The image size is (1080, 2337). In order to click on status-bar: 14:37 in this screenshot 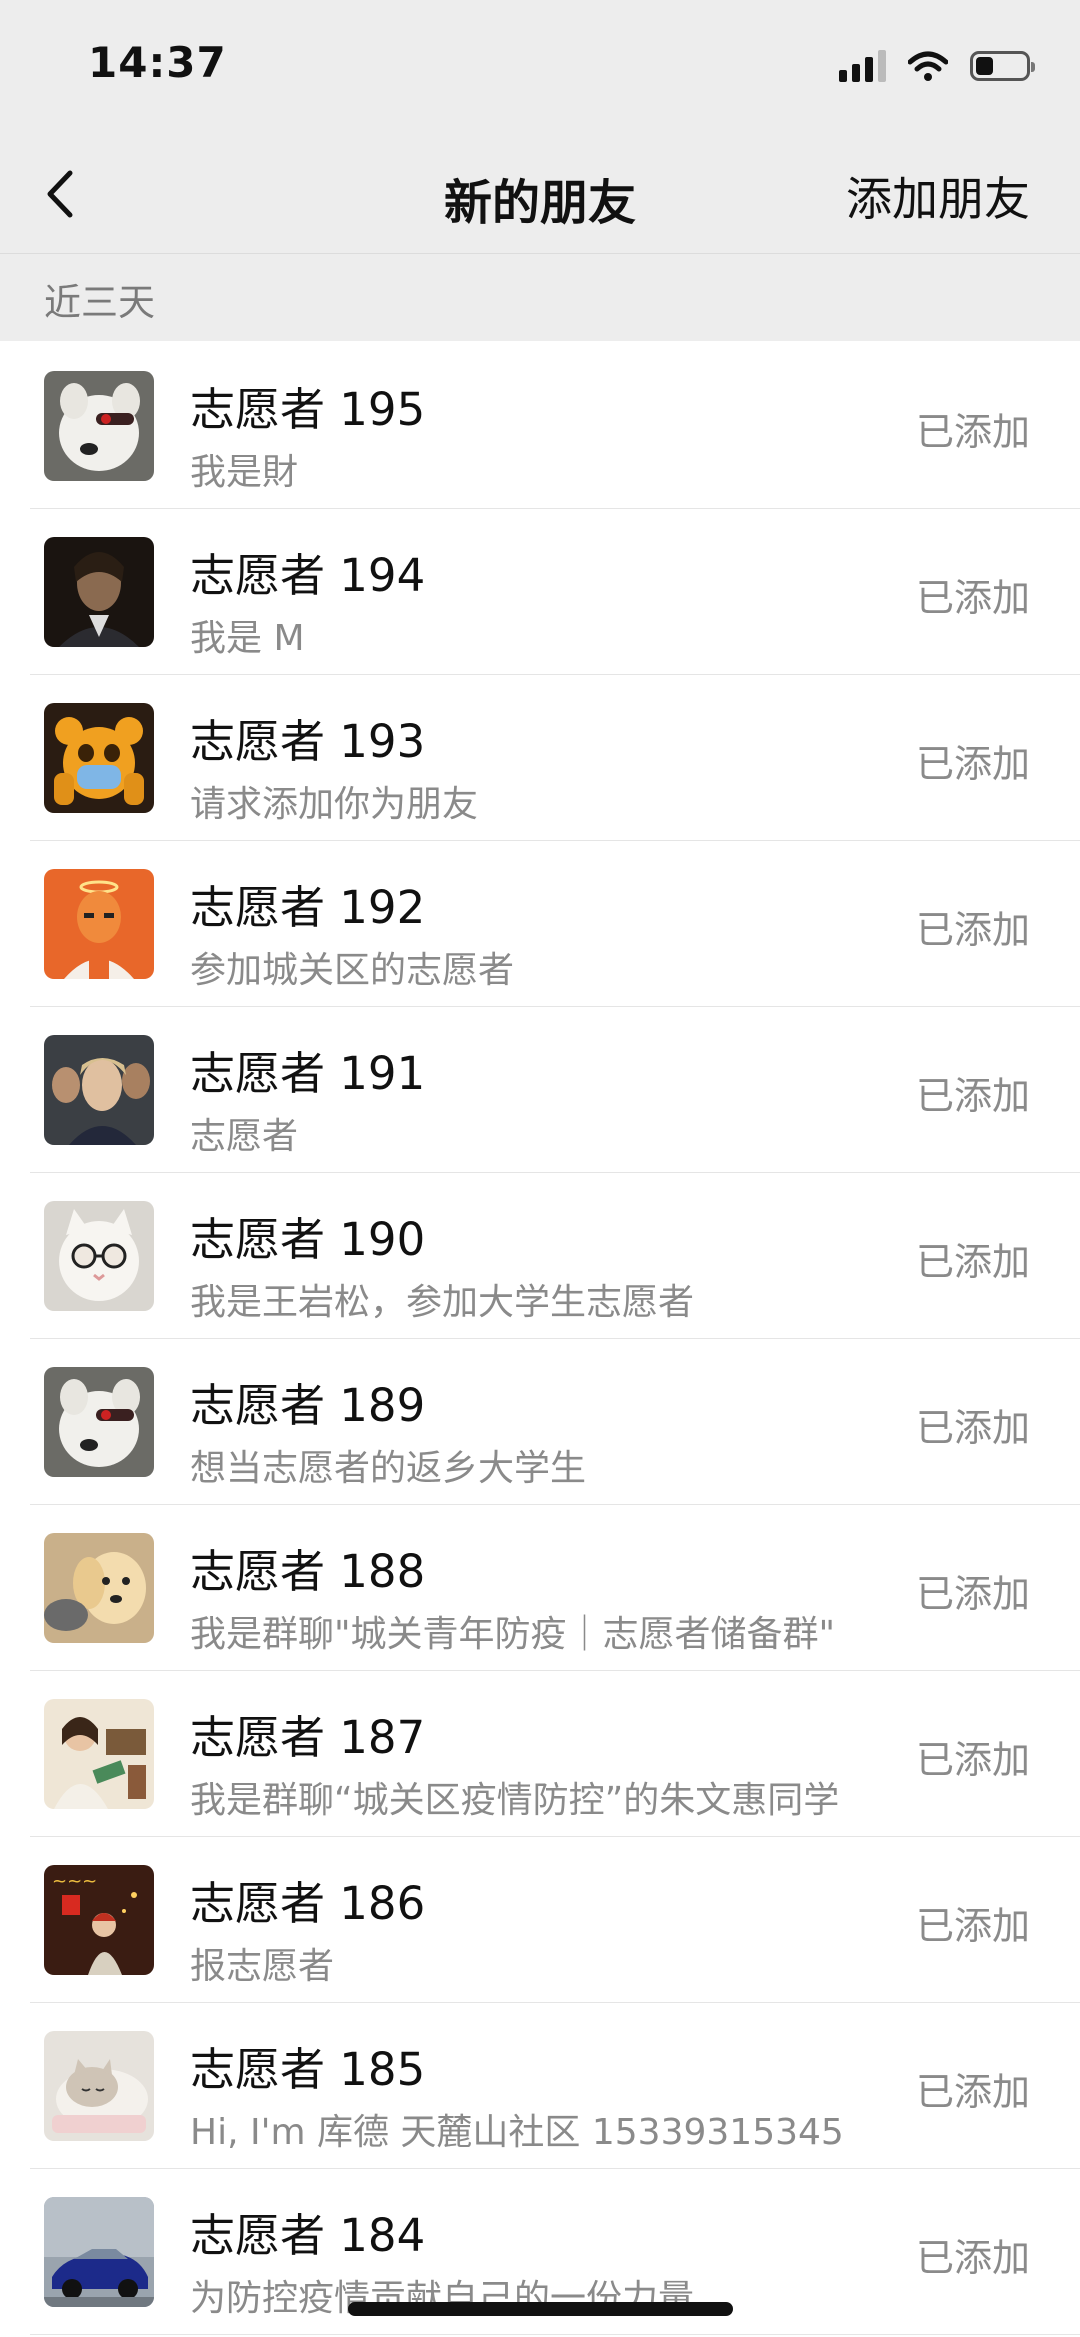, I will do `click(540, 67)`.